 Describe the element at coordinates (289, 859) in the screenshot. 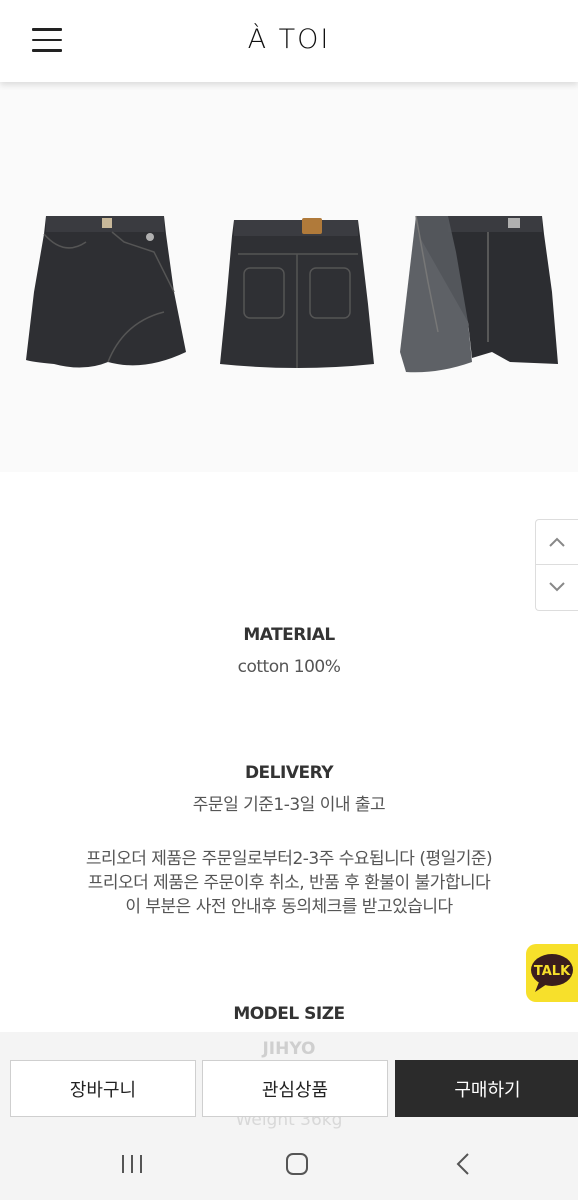

I see `delivery-note: 프리오더 제품은 주문일로부터2-3주 수요됩니다 (평일기준)` at that location.